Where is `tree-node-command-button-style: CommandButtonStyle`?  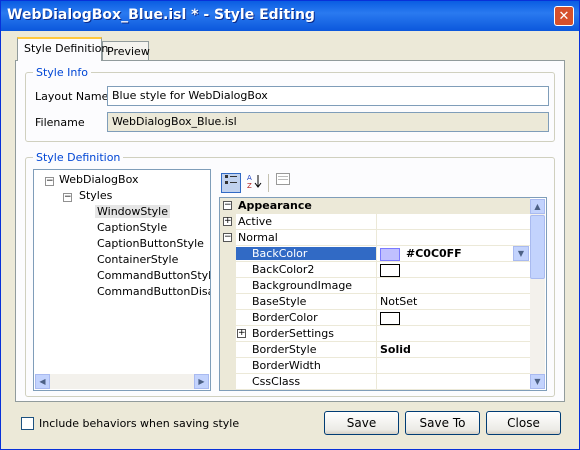
tree-node-command-button-style: CommandButtonStyle is located at coordinates (153, 275).